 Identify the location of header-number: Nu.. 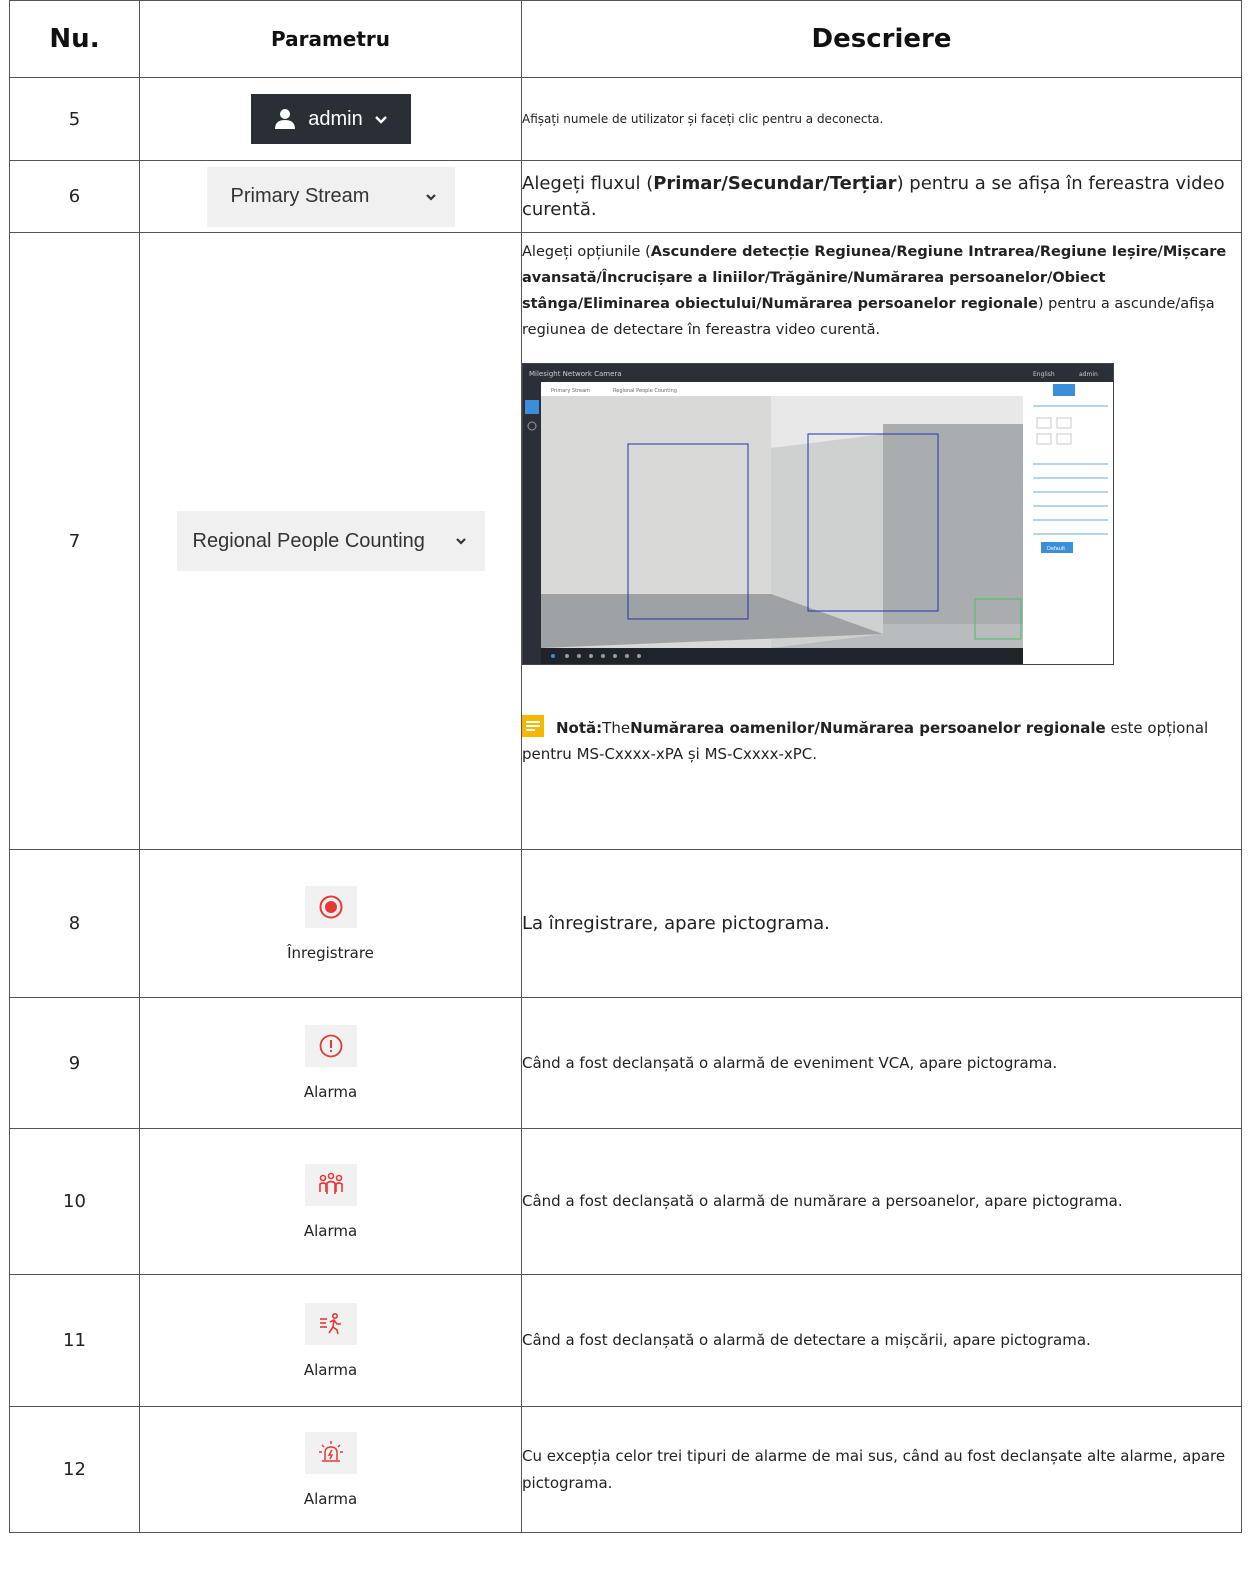
(74, 39).